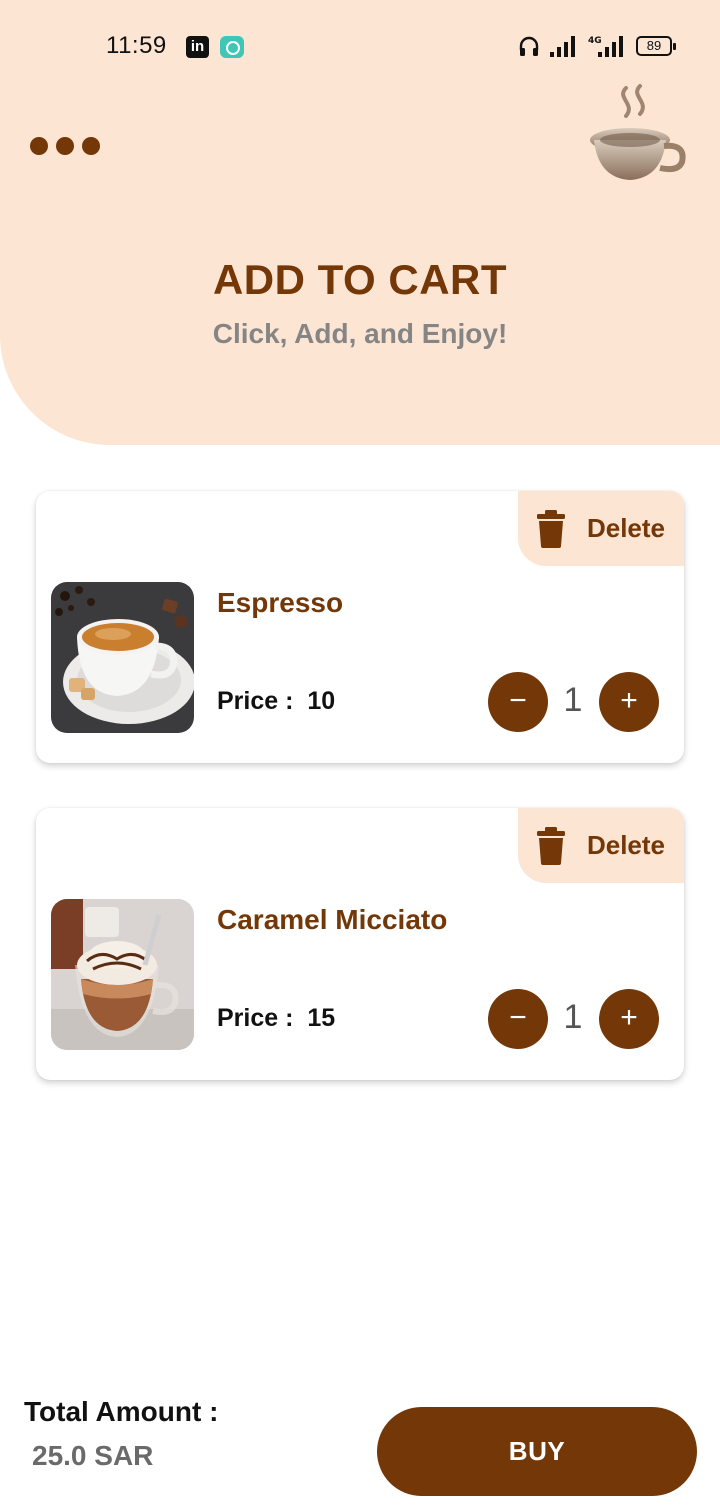 This screenshot has width=720, height=1512. Describe the element at coordinates (122, 657) in the screenshot. I see `espresso-product-image` at that location.